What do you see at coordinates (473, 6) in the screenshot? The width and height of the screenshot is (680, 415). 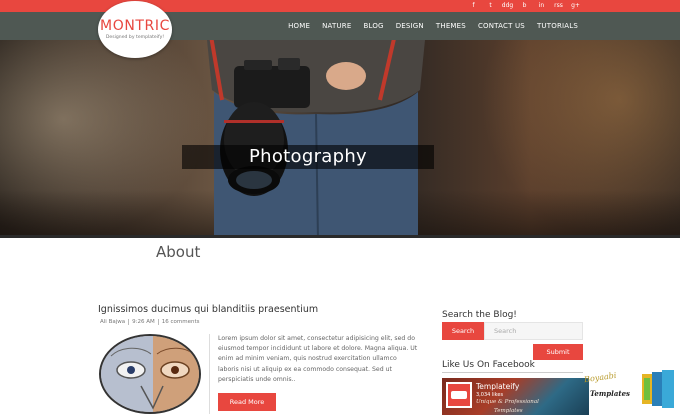 I see `facebook-icon: f` at bounding box center [473, 6].